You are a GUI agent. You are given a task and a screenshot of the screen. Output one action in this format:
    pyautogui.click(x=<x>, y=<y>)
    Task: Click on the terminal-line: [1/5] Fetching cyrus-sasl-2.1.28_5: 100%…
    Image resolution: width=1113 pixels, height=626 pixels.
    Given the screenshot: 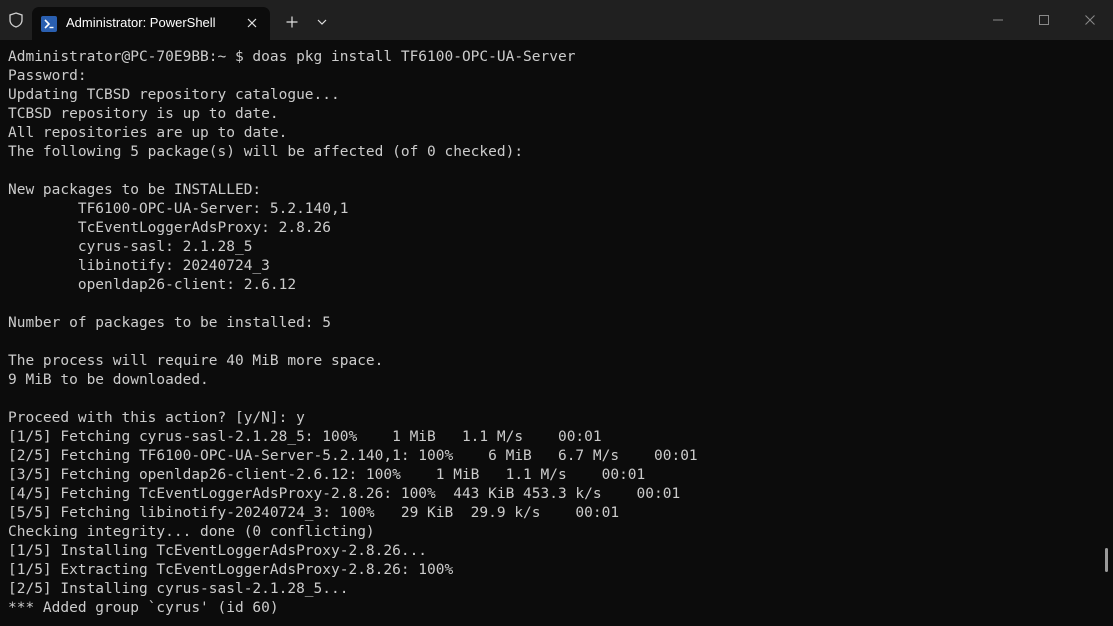 What is the action you would take?
    pyautogui.click(x=305, y=437)
    